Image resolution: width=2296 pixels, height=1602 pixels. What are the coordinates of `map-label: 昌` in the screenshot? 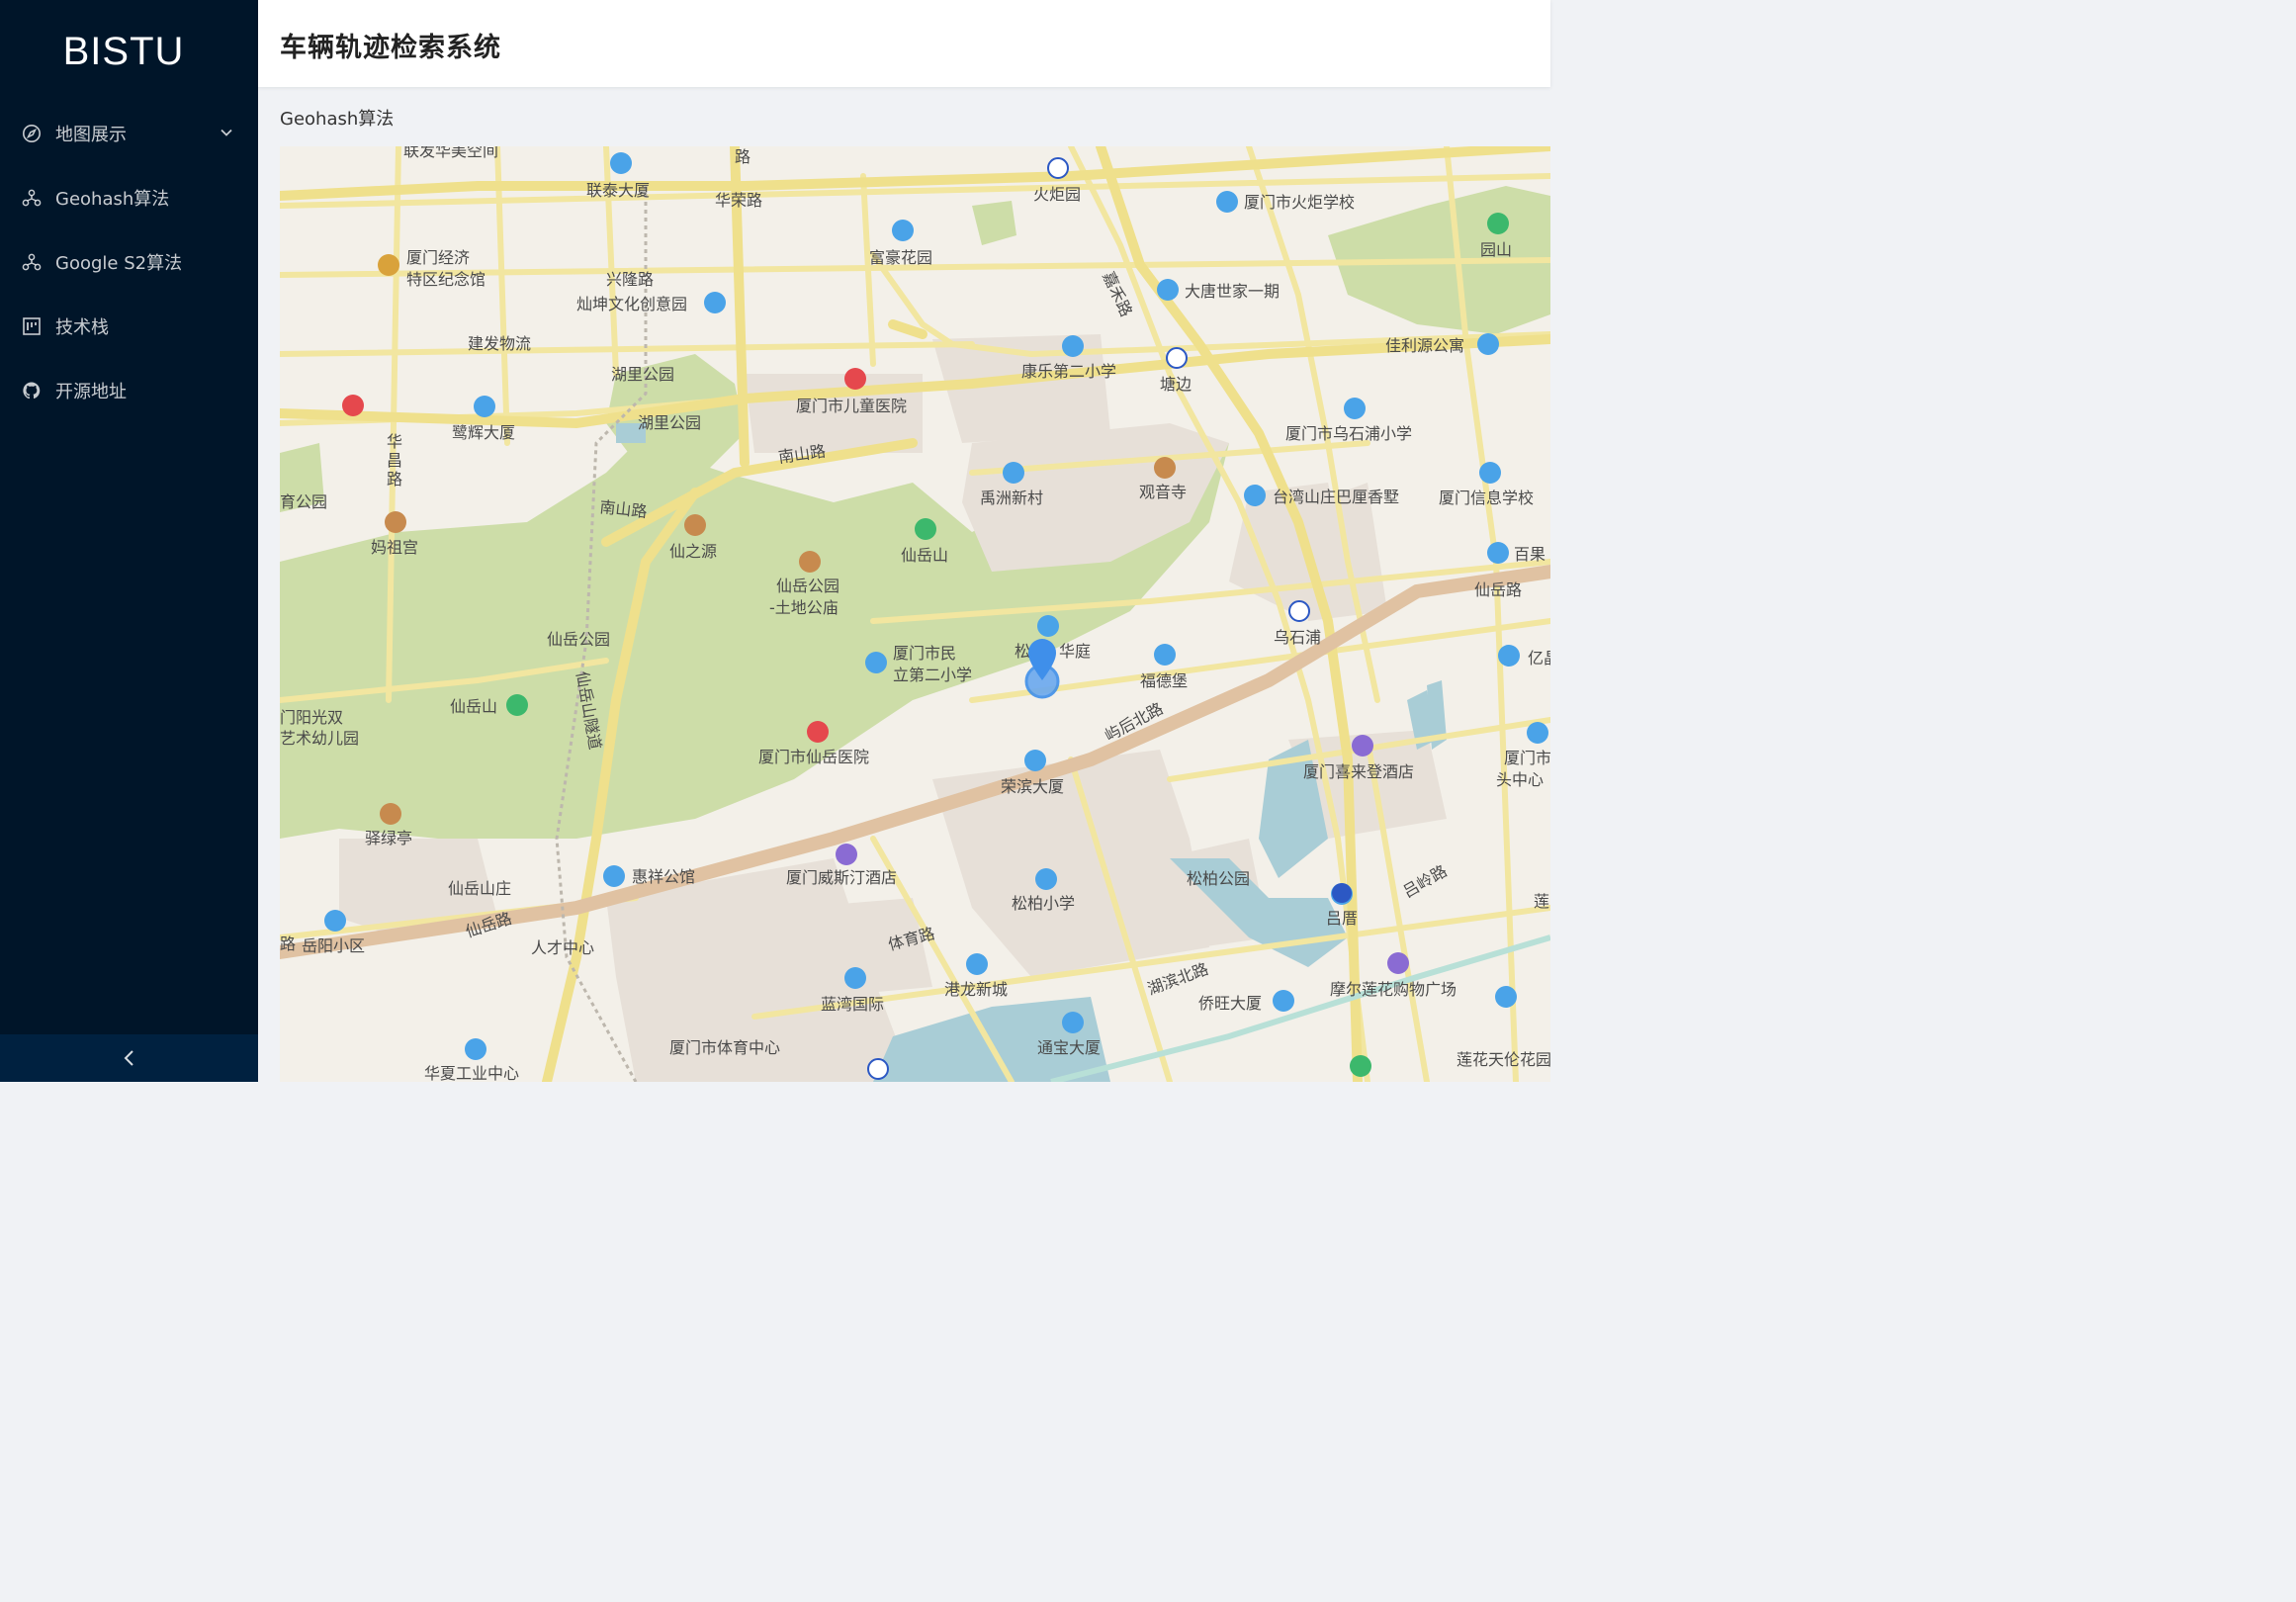 It's located at (394, 461).